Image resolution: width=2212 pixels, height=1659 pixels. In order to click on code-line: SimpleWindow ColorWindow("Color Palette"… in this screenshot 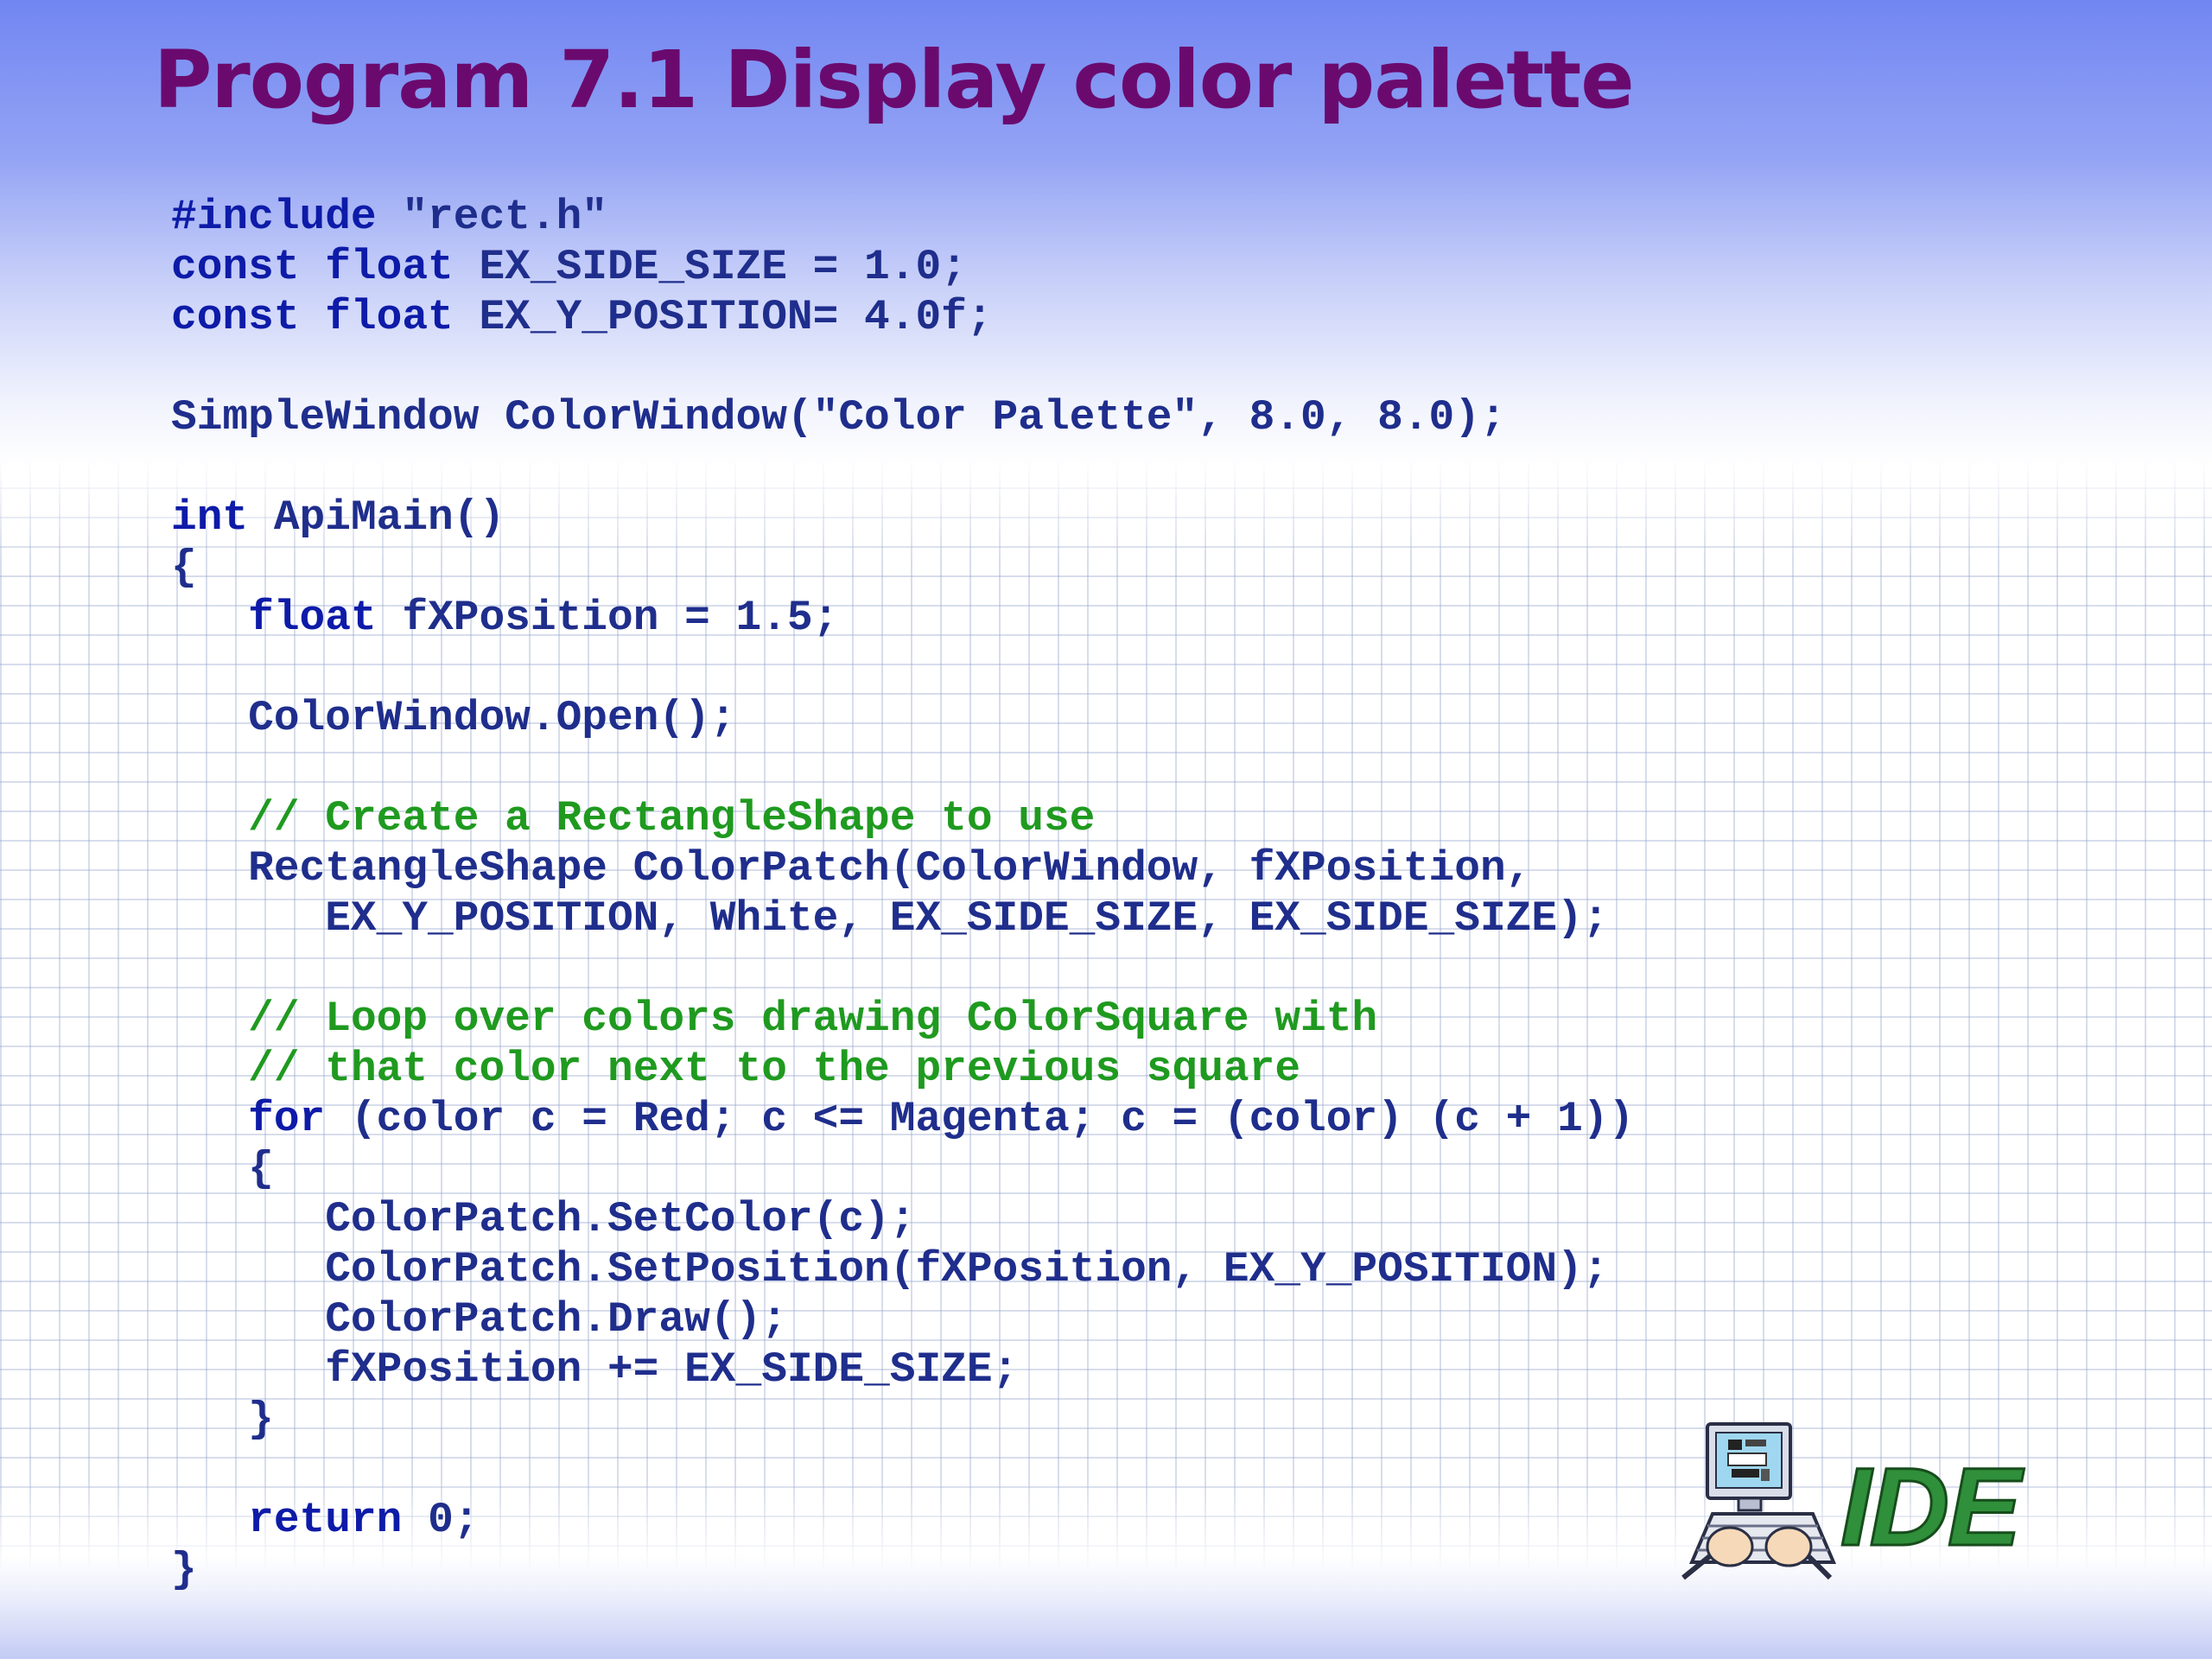, I will do `click(902, 417)`.